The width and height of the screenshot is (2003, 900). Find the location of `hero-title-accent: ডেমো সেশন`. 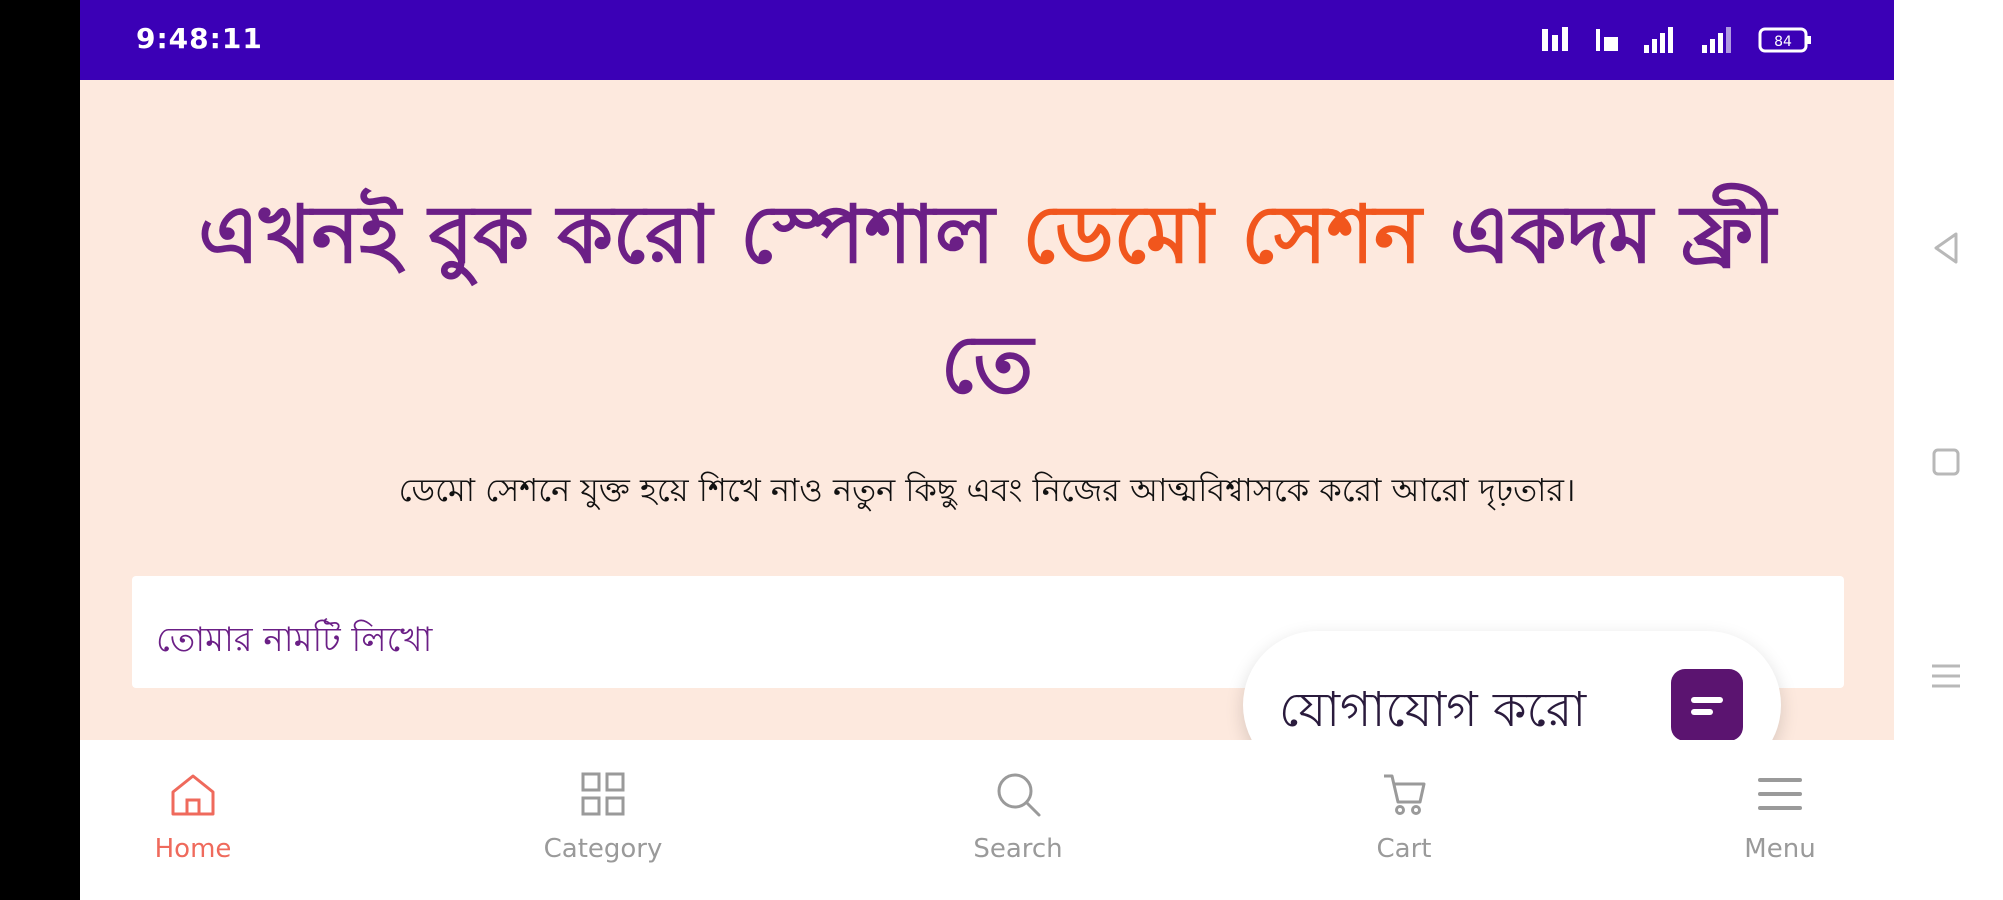

hero-title-accent: ডেমো সেশন is located at coordinates (1222, 234).